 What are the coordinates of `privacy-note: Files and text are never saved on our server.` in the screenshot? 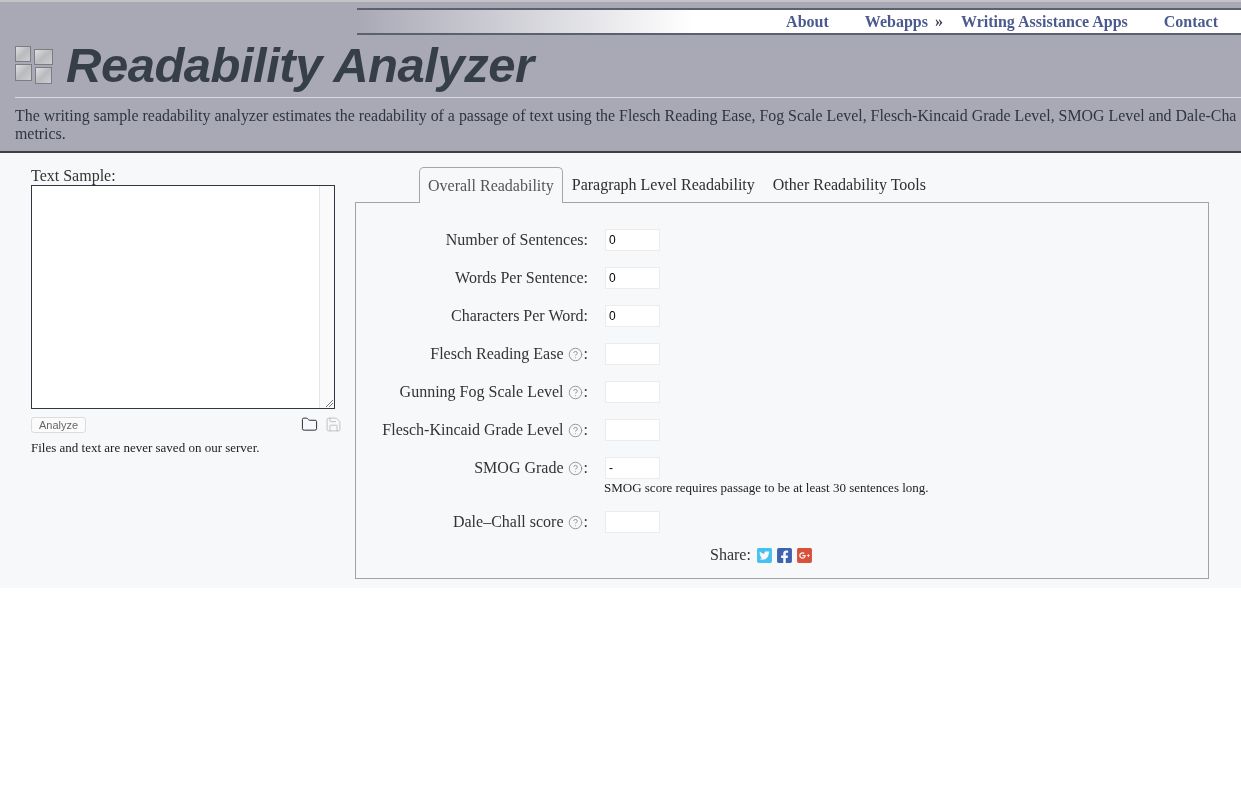 It's located at (145, 447).